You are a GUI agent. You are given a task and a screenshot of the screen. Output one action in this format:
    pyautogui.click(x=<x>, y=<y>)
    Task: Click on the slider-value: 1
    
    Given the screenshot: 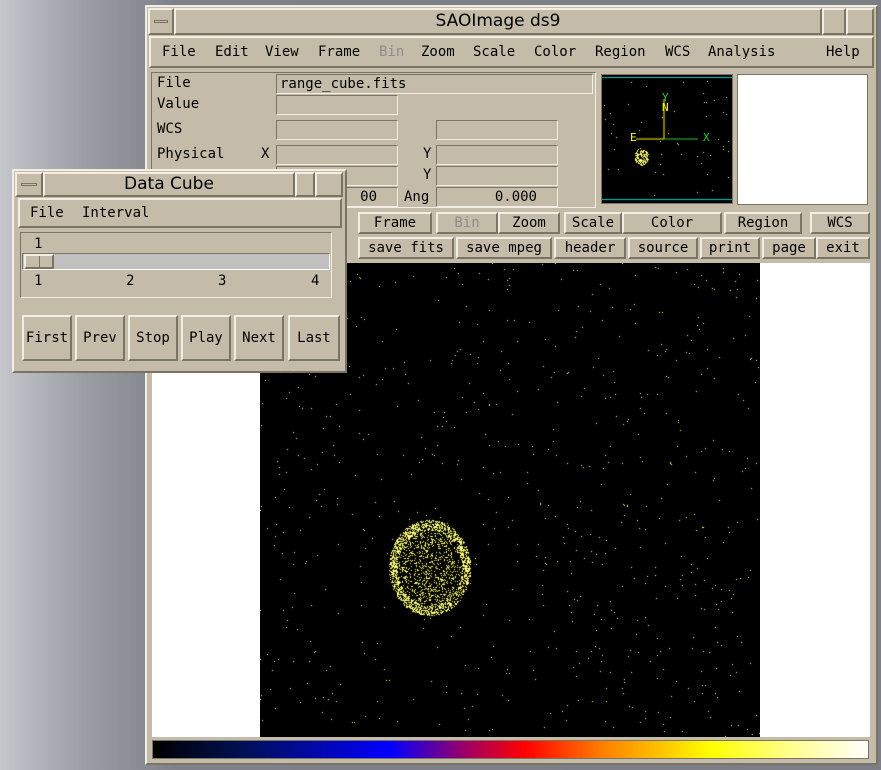 What is the action you would take?
    pyautogui.click(x=38, y=244)
    